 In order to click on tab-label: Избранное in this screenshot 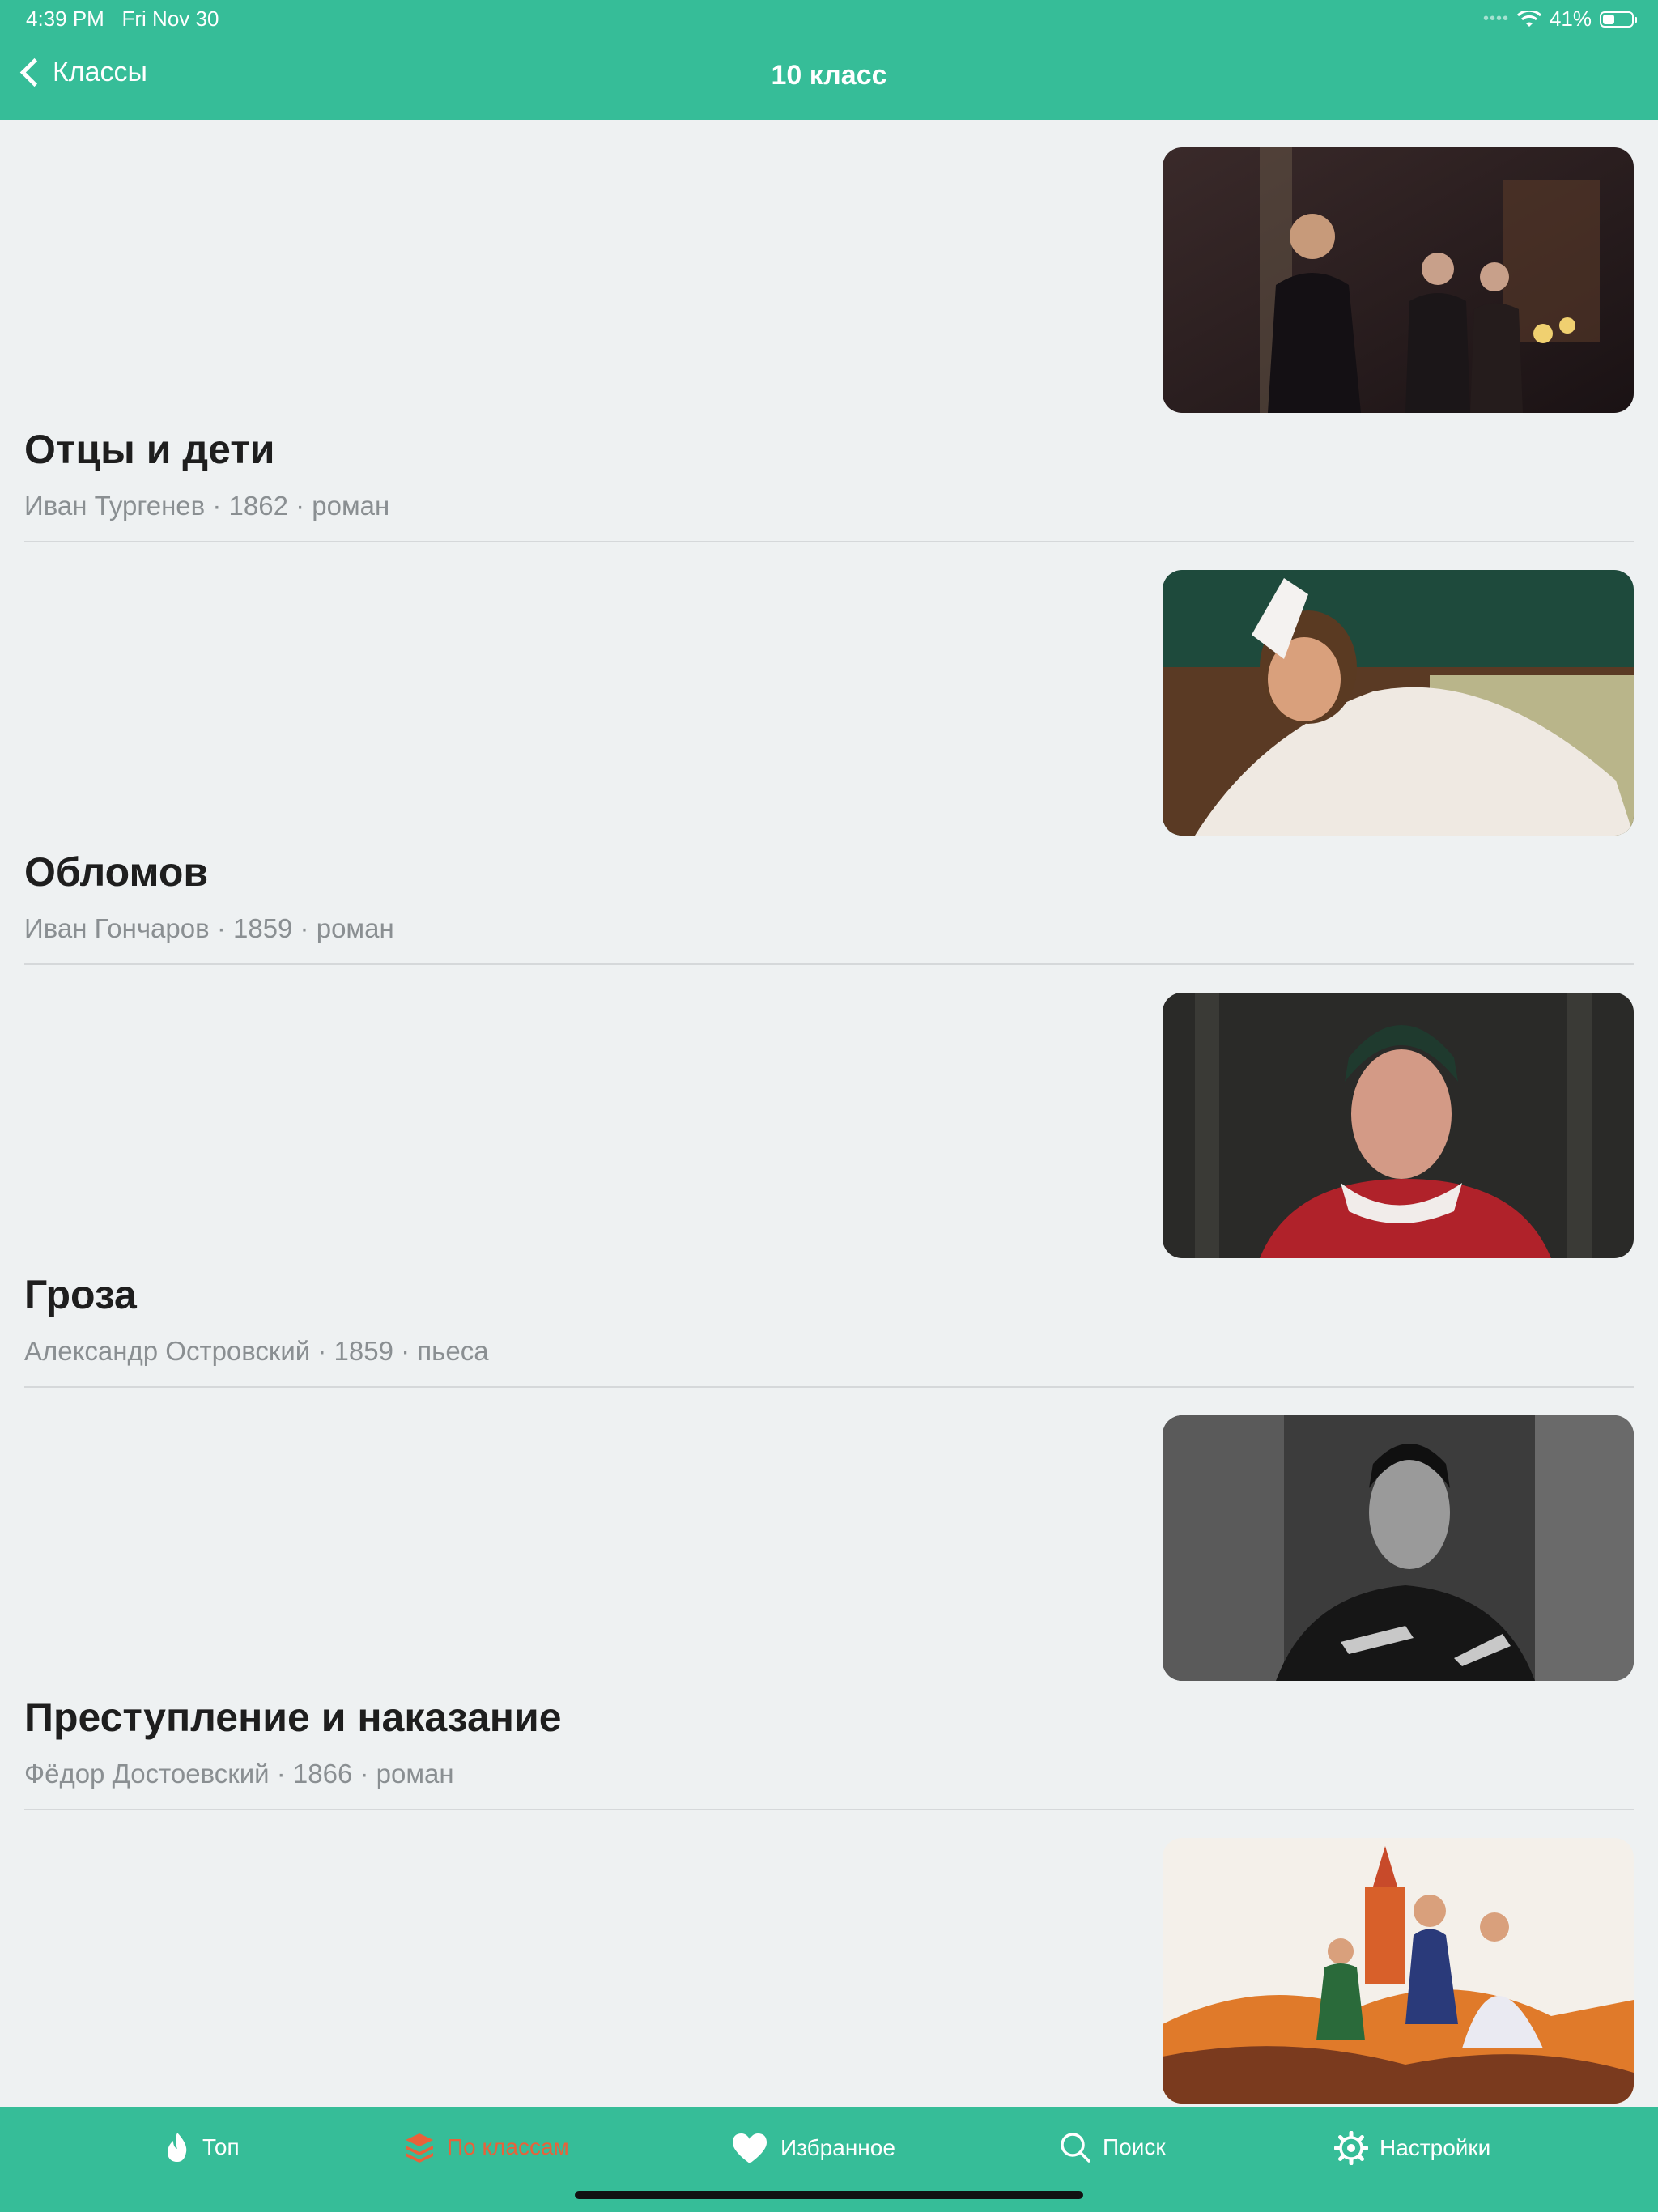, I will do `click(837, 2148)`.